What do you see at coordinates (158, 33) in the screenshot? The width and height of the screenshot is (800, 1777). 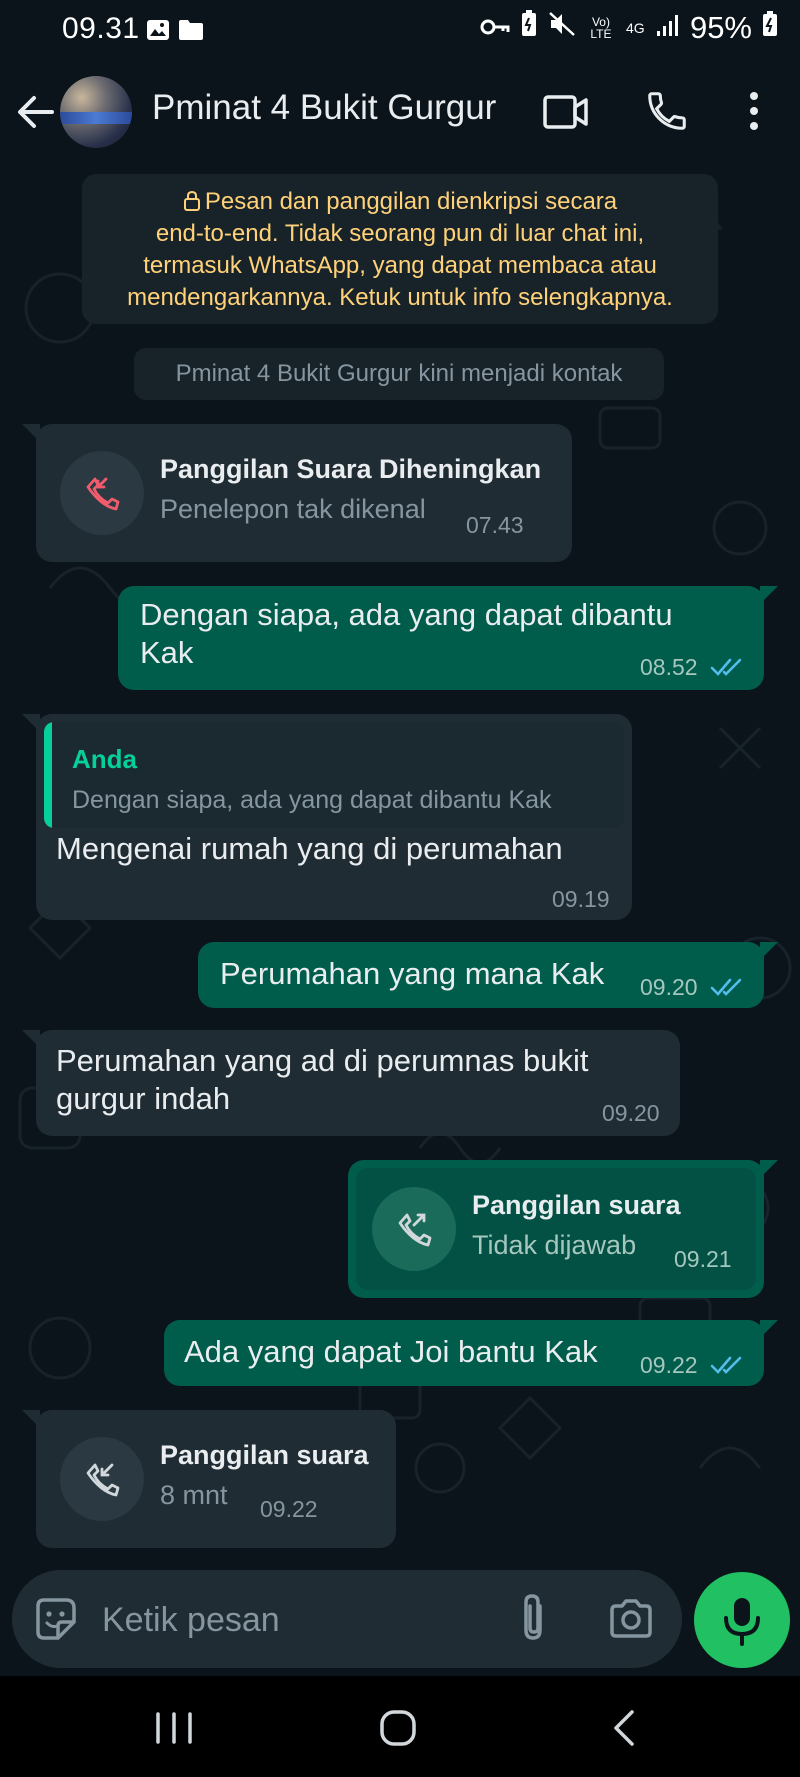 I see `gallery-icon` at bounding box center [158, 33].